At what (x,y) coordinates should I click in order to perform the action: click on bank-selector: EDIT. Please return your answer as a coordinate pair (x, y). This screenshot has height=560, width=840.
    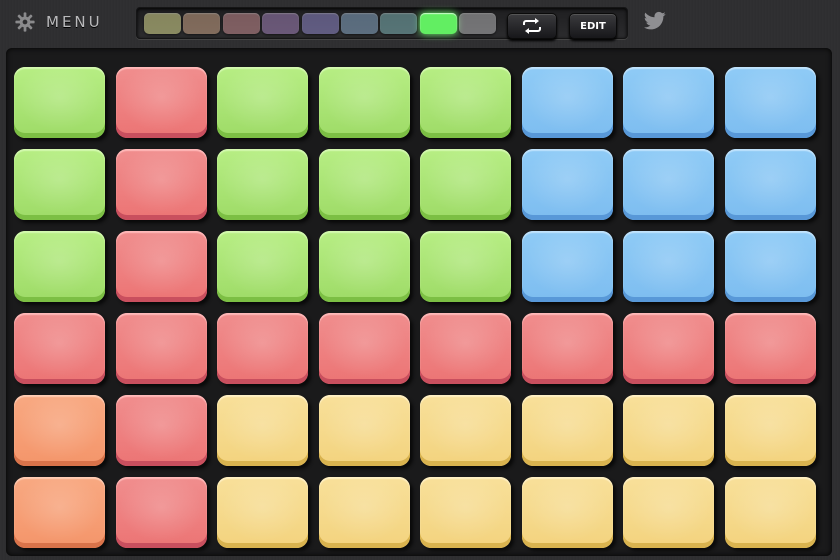
    Looking at the image, I should click on (382, 23).